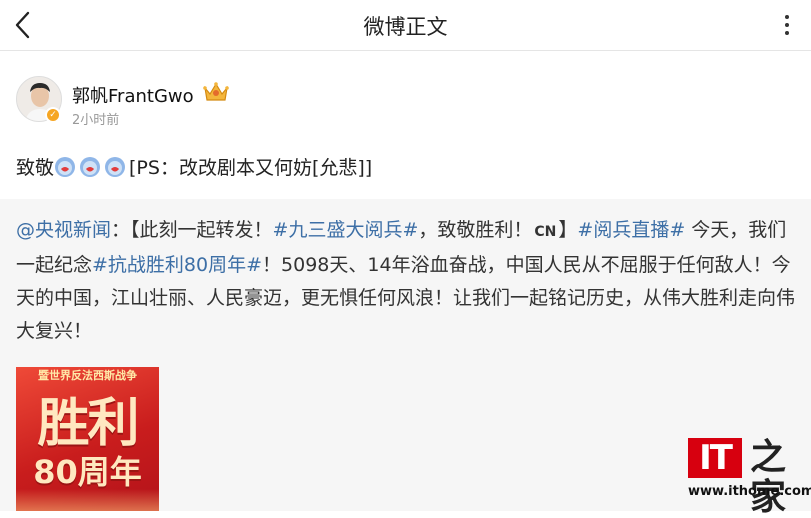 This screenshot has width=811, height=518. I want to click on more-vertical-icon, so click(787, 25).